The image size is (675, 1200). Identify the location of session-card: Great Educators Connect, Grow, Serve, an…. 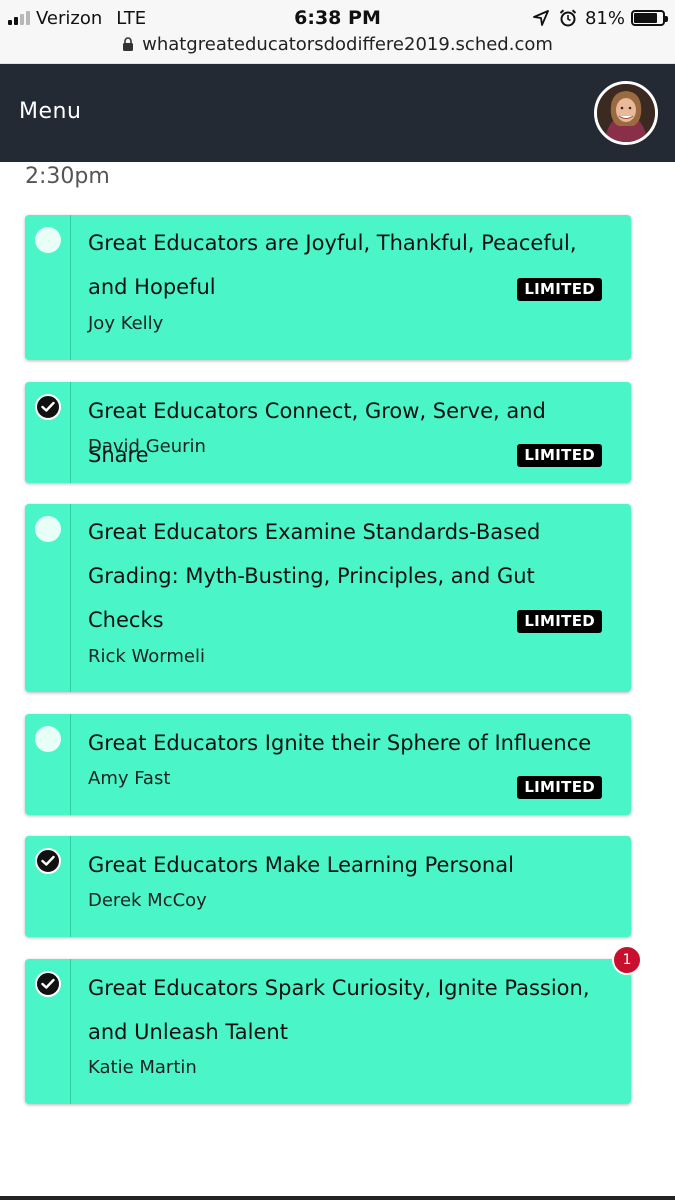
(328, 432).